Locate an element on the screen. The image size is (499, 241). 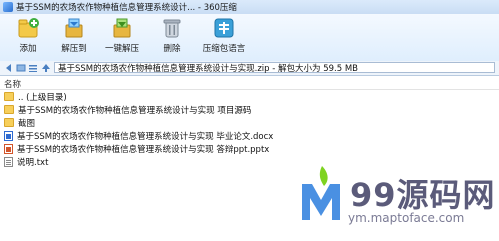
extract-to-button: 解压到 is located at coordinates (74, 35).